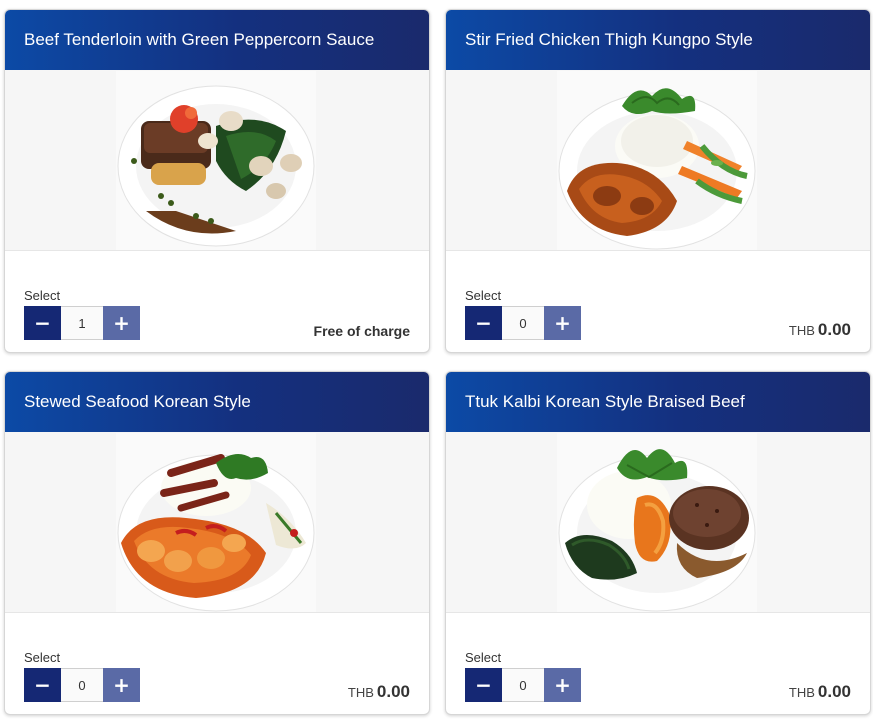 Image resolution: width=873 pixels, height=720 pixels. Describe the element at coordinates (217, 402) in the screenshot. I see `meal-title: Stewed Seafood Korean Style` at that location.